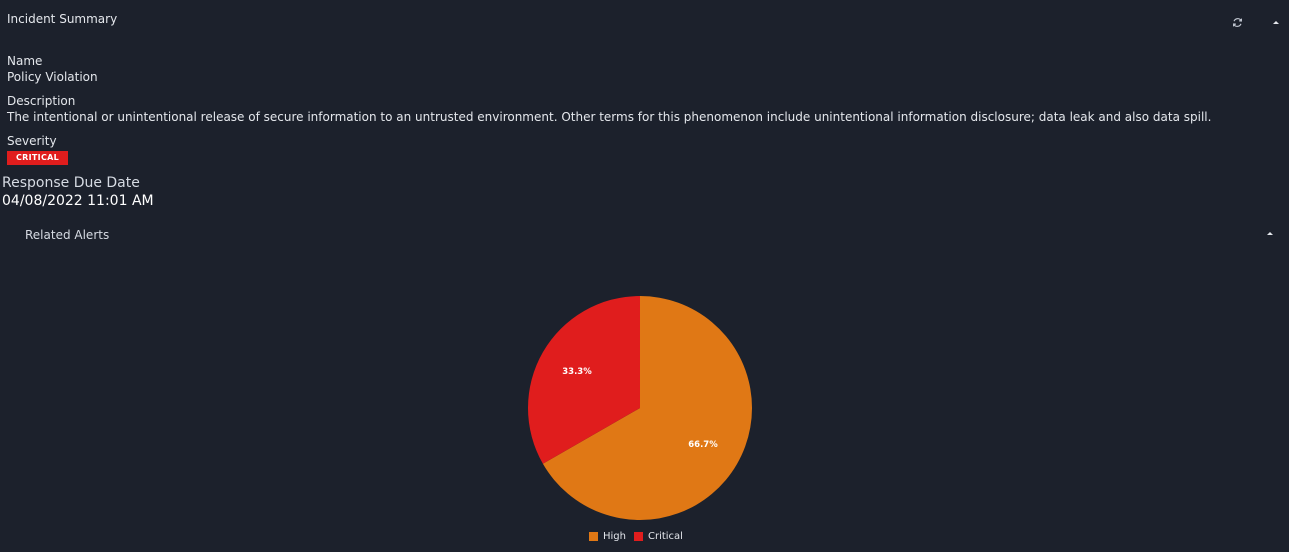 The image size is (1289, 552). What do you see at coordinates (614, 536) in the screenshot?
I see `legend-label-high: High` at bounding box center [614, 536].